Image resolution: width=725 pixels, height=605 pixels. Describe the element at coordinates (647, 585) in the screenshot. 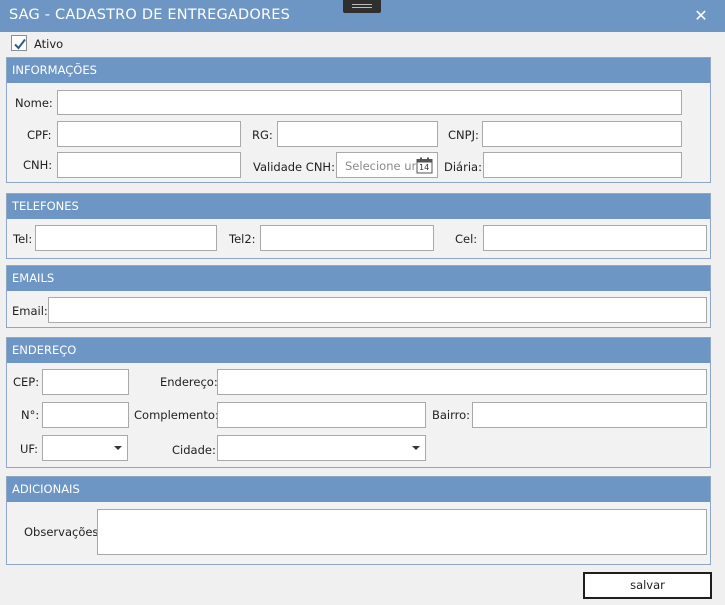

I see `save-button: salvar` at that location.